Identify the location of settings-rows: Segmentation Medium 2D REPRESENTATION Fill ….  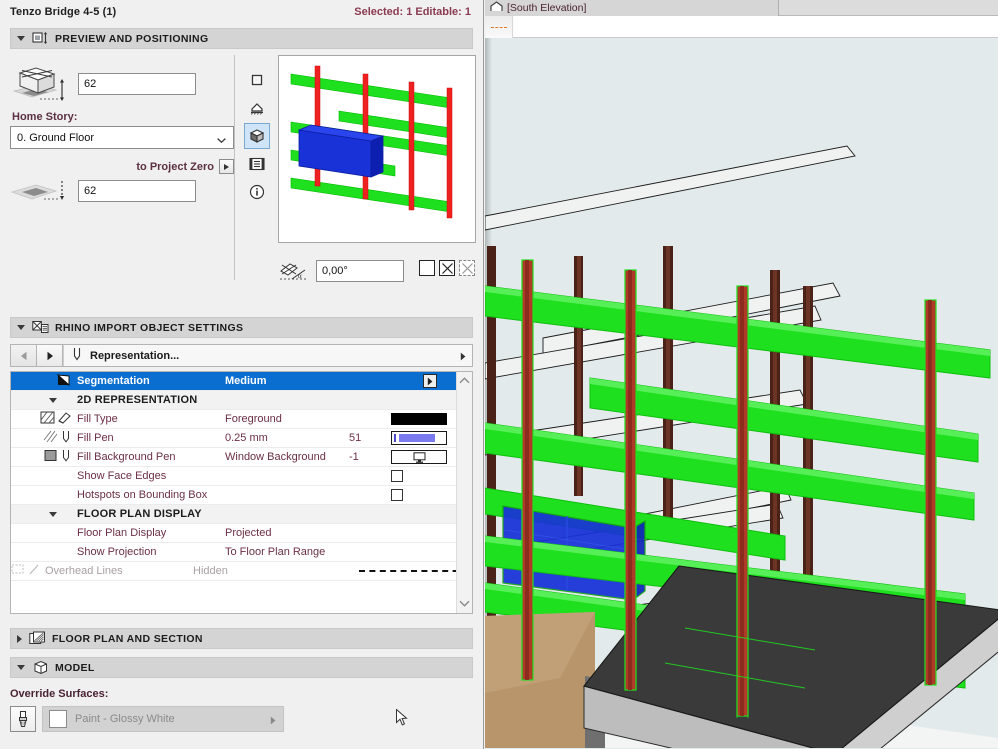
(233, 492).